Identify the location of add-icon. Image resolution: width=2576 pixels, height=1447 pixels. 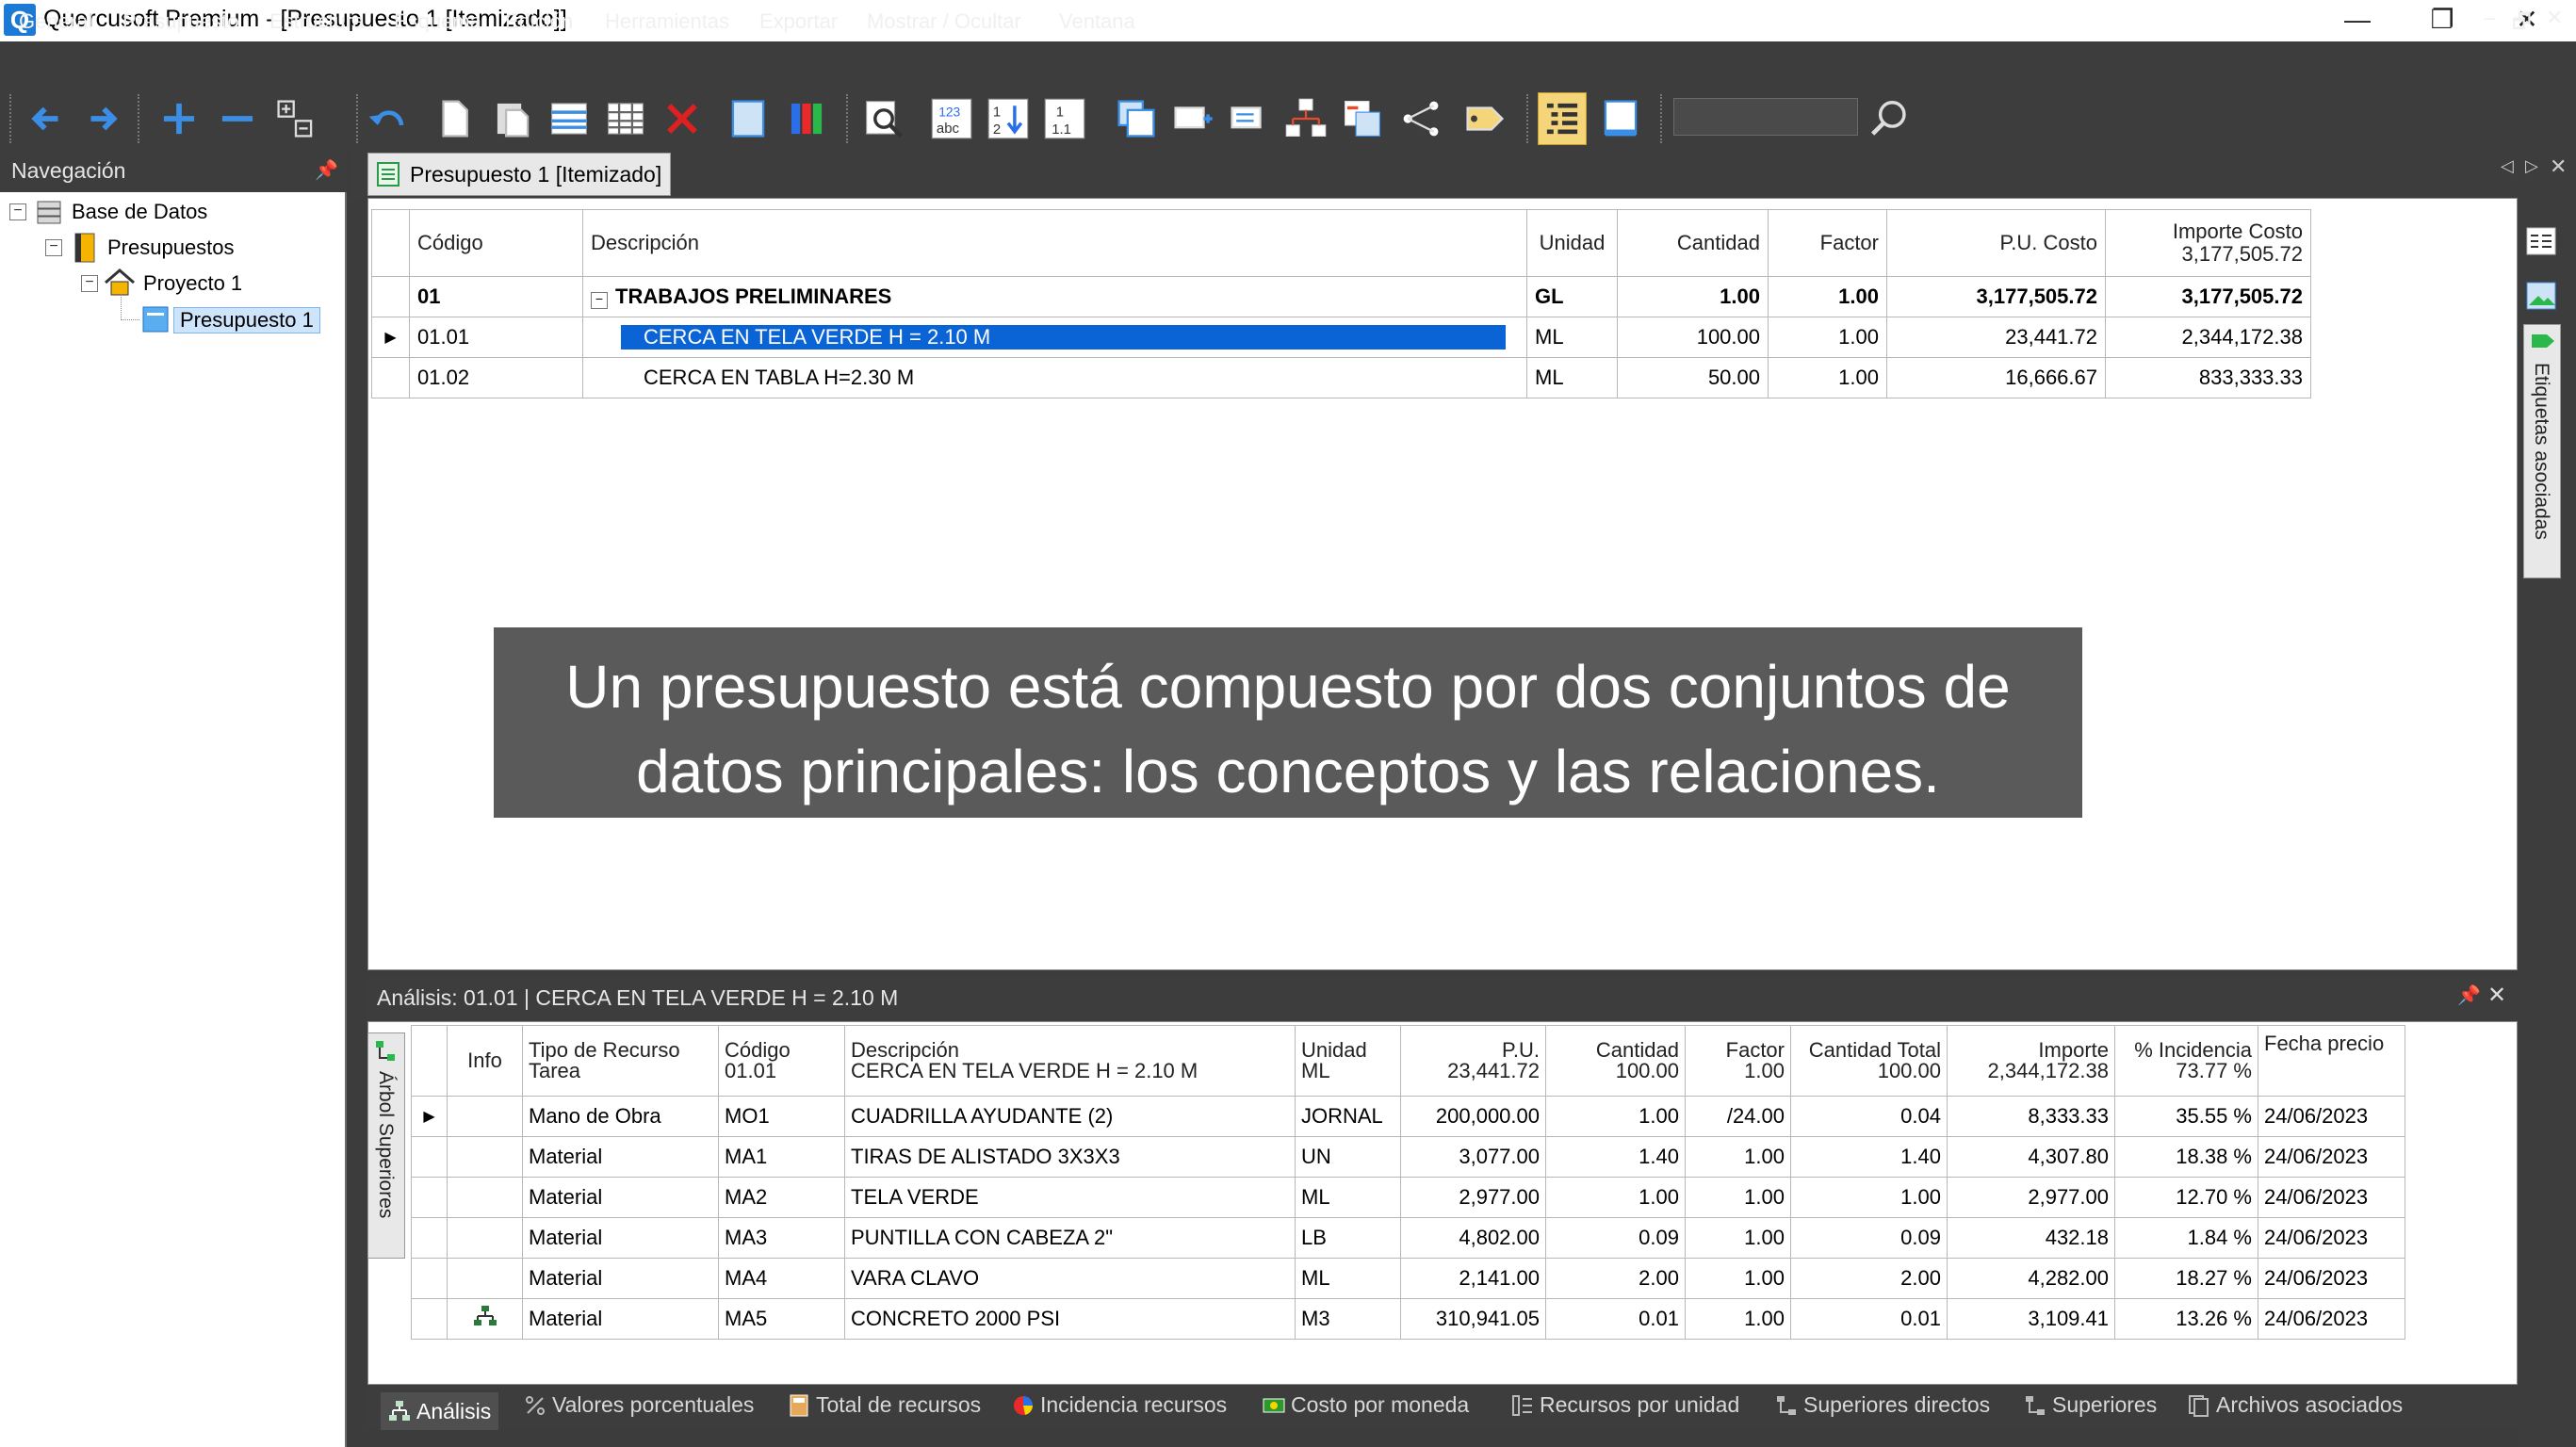
(179, 118).